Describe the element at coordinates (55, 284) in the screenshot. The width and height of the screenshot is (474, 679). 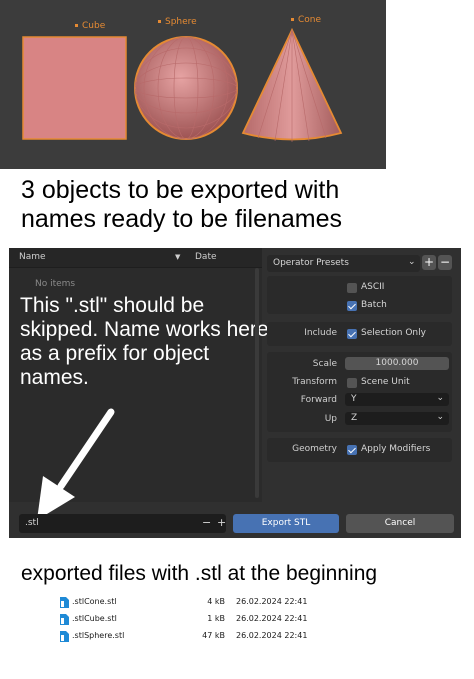
I see `empty-list-text: No items` at that location.